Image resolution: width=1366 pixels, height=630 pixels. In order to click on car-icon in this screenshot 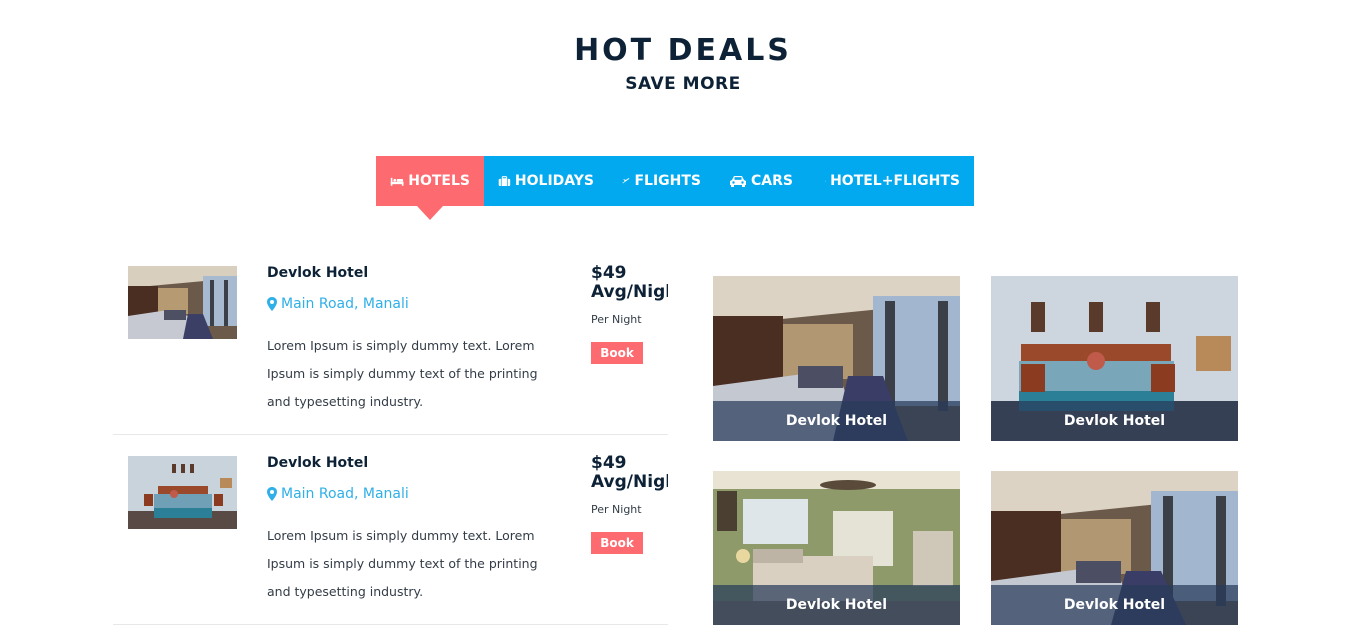, I will do `click(738, 181)`.